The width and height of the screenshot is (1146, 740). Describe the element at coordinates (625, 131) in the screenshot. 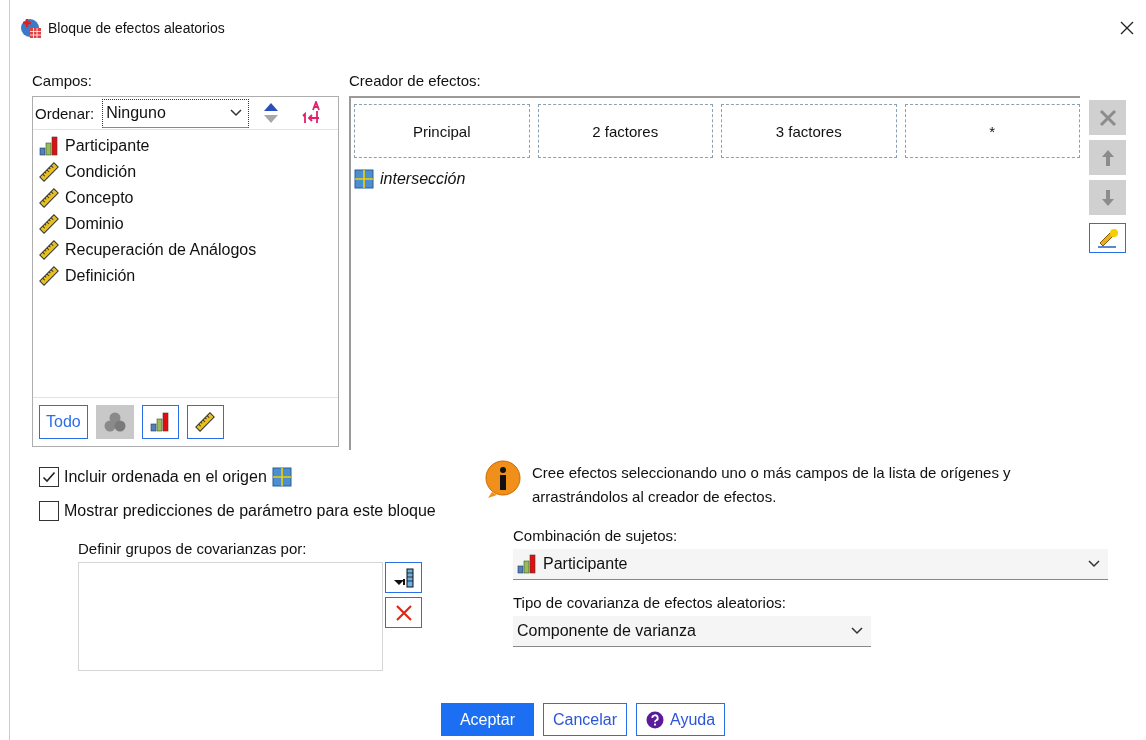

I see `drop-zone: 2 factores` at that location.